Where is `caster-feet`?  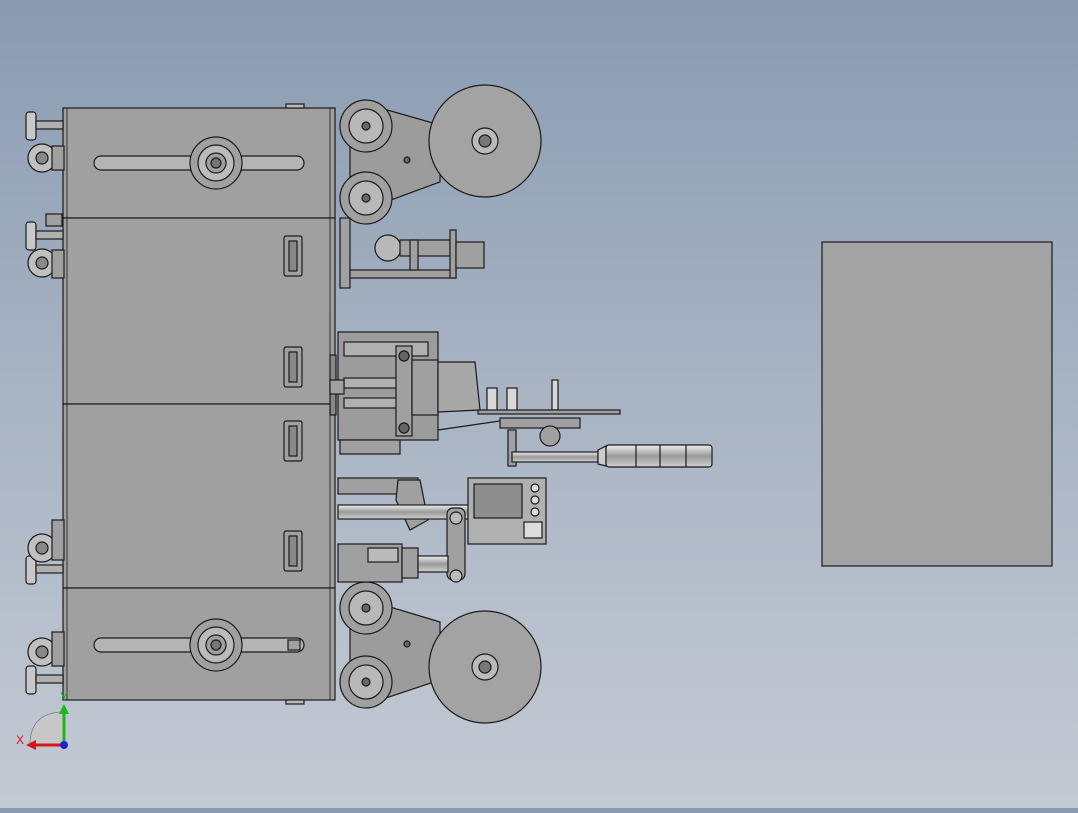
caster-feet is located at coordinates (45, 403).